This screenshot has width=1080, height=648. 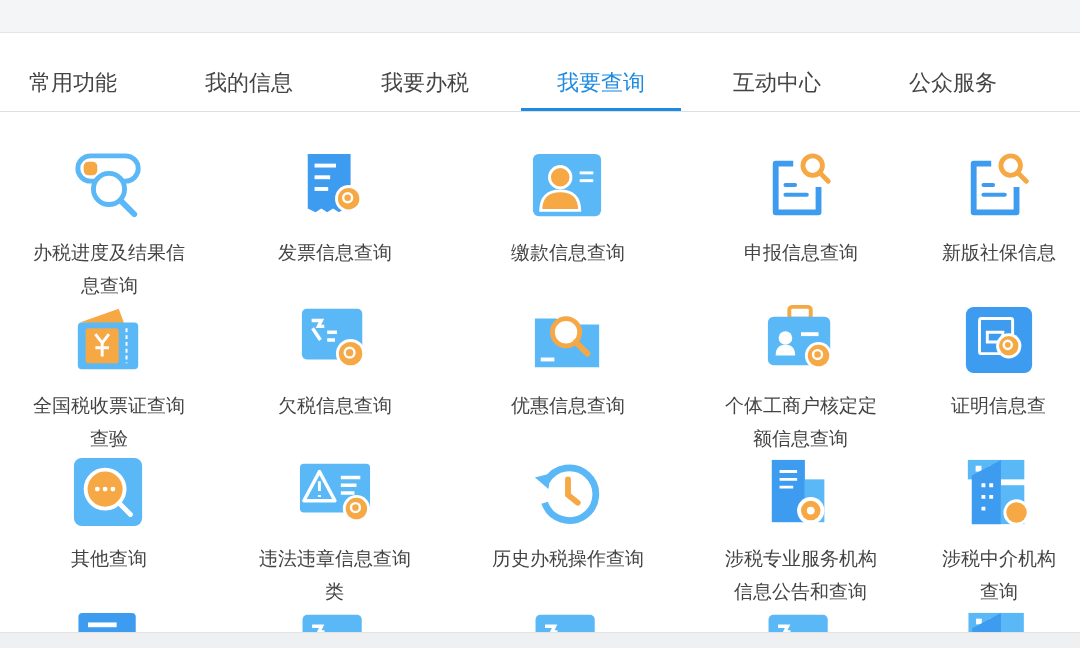 What do you see at coordinates (109, 405) in the screenshot?
I see `function-label: 全国税收票证查询` at bounding box center [109, 405].